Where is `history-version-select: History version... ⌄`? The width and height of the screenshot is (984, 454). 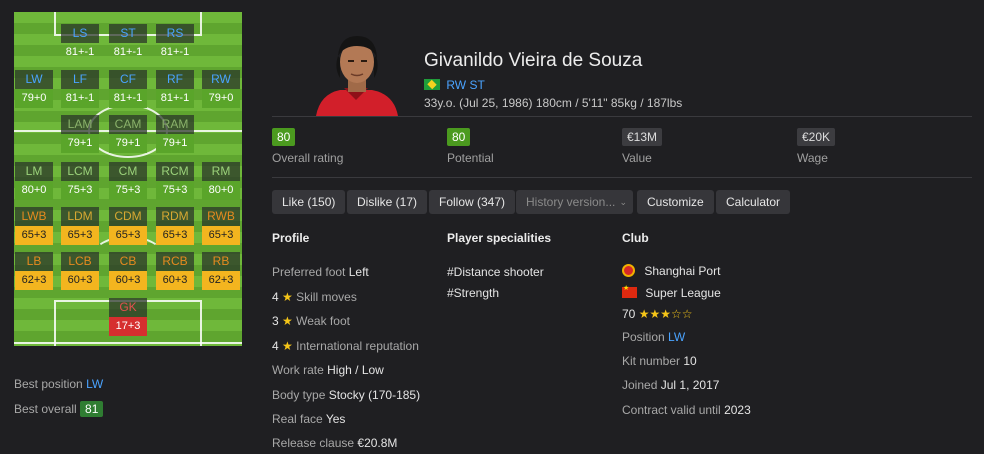 history-version-select: History version... ⌄ is located at coordinates (574, 202).